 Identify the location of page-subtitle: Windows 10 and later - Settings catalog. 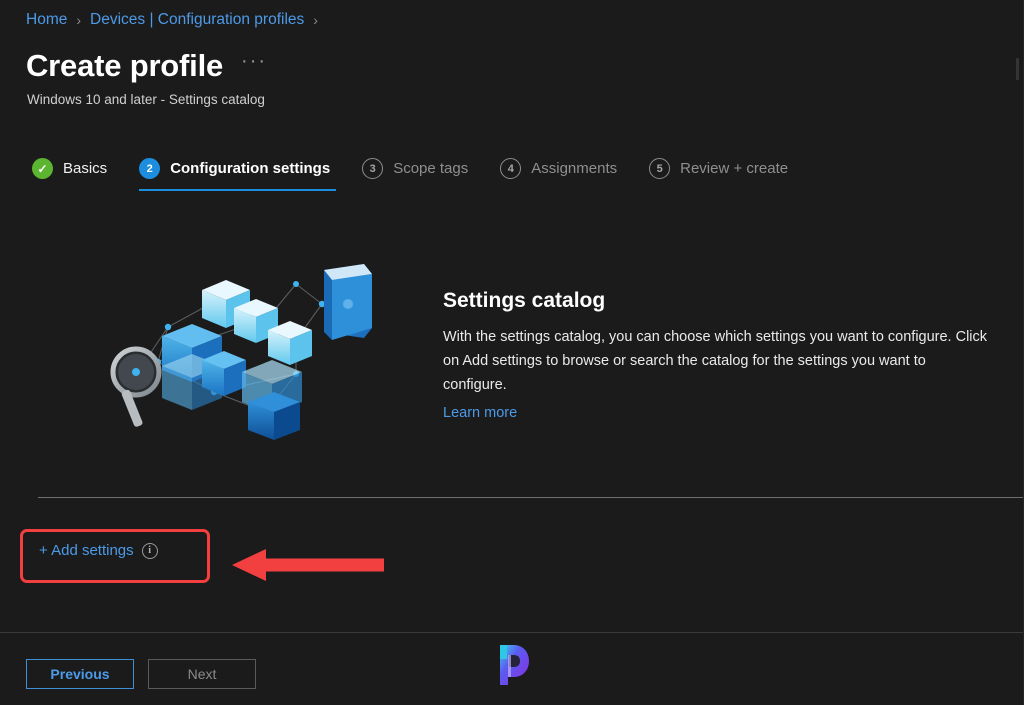
(146, 99).